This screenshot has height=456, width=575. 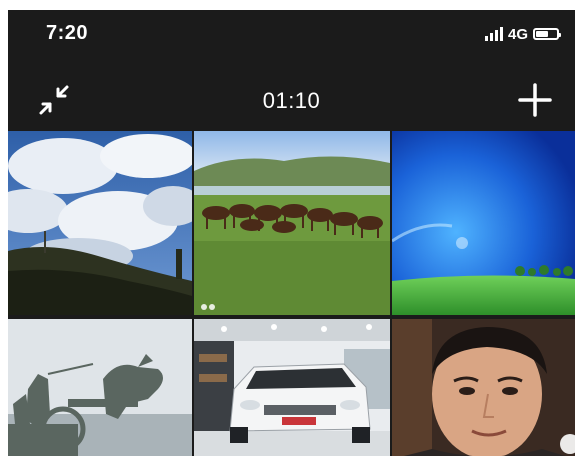 What do you see at coordinates (291, 35) in the screenshot?
I see `status-bar: 7:20 4G` at bounding box center [291, 35].